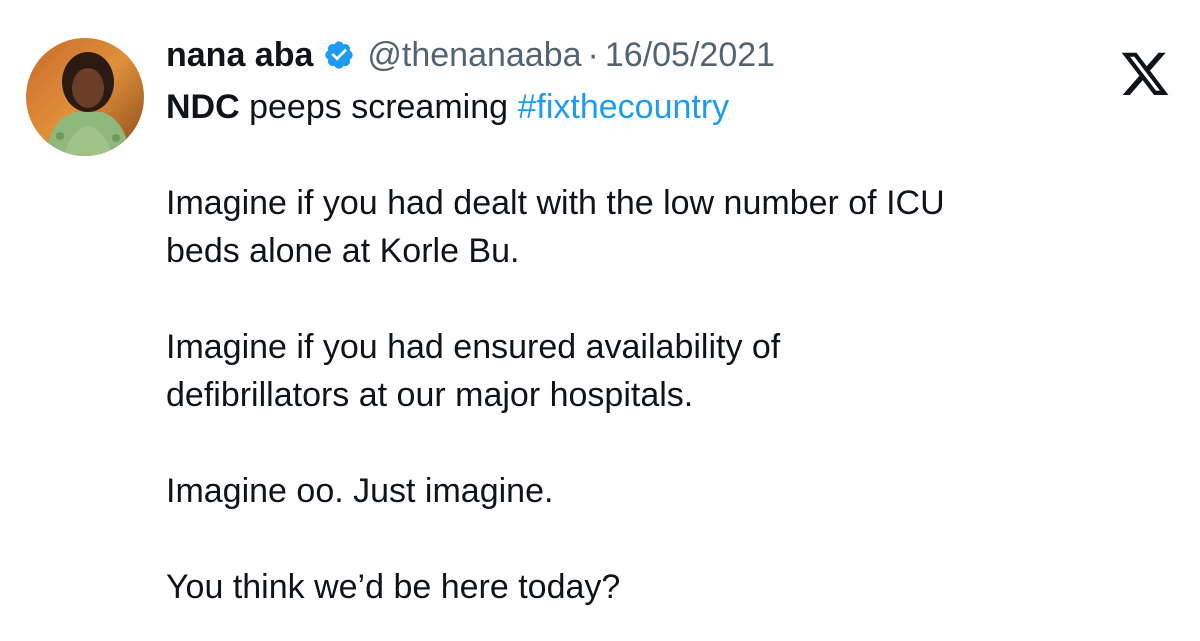  I want to click on paragraph-question: You think we’d be here today?, so click(666, 587).